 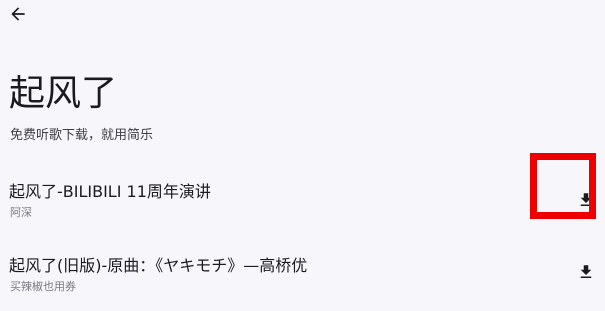 I want to click on page-title: 起风了, so click(x=63, y=93).